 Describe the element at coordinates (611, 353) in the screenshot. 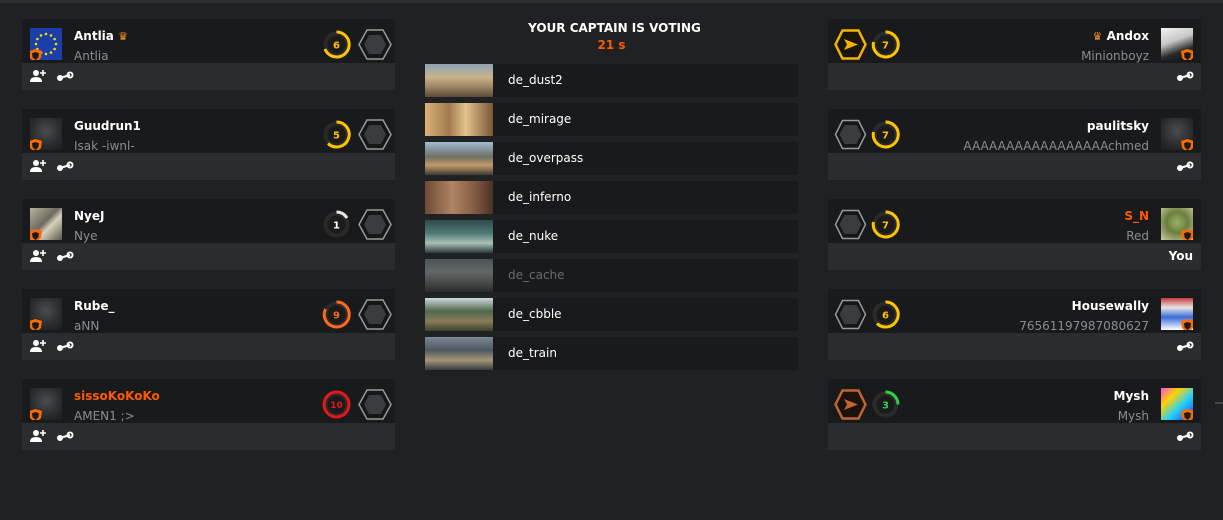

I see `map-option-de-train: de_train` at that location.